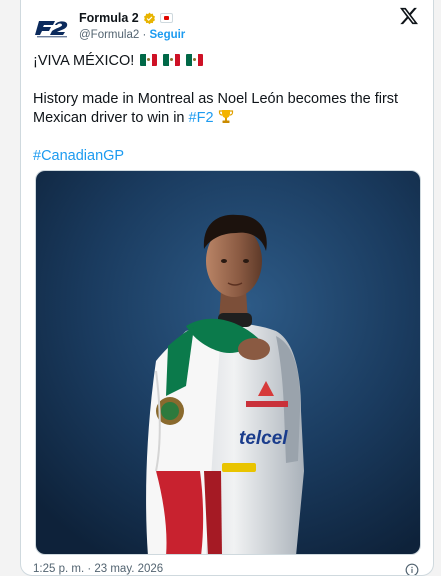  What do you see at coordinates (227, 27) in the screenshot?
I see `tweet-header: Formula 2 @Formula2 · Seguir` at bounding box center [227, 27].